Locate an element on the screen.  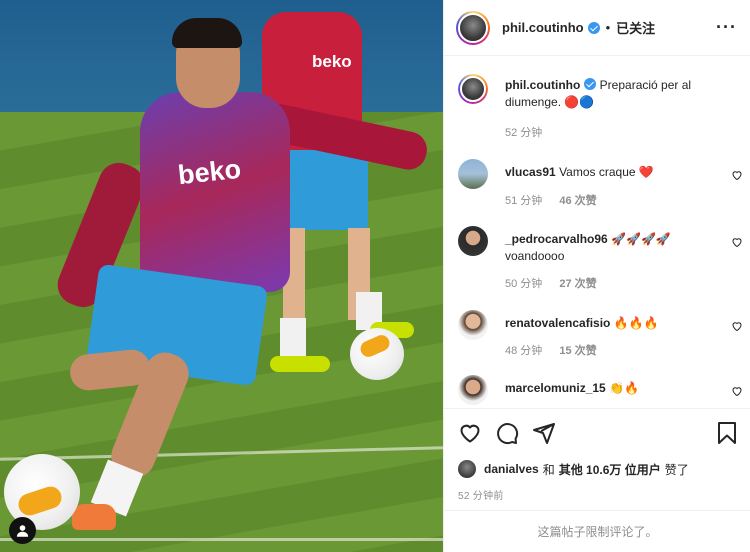
liker-username: danialves is located at coordinates (511, 469).